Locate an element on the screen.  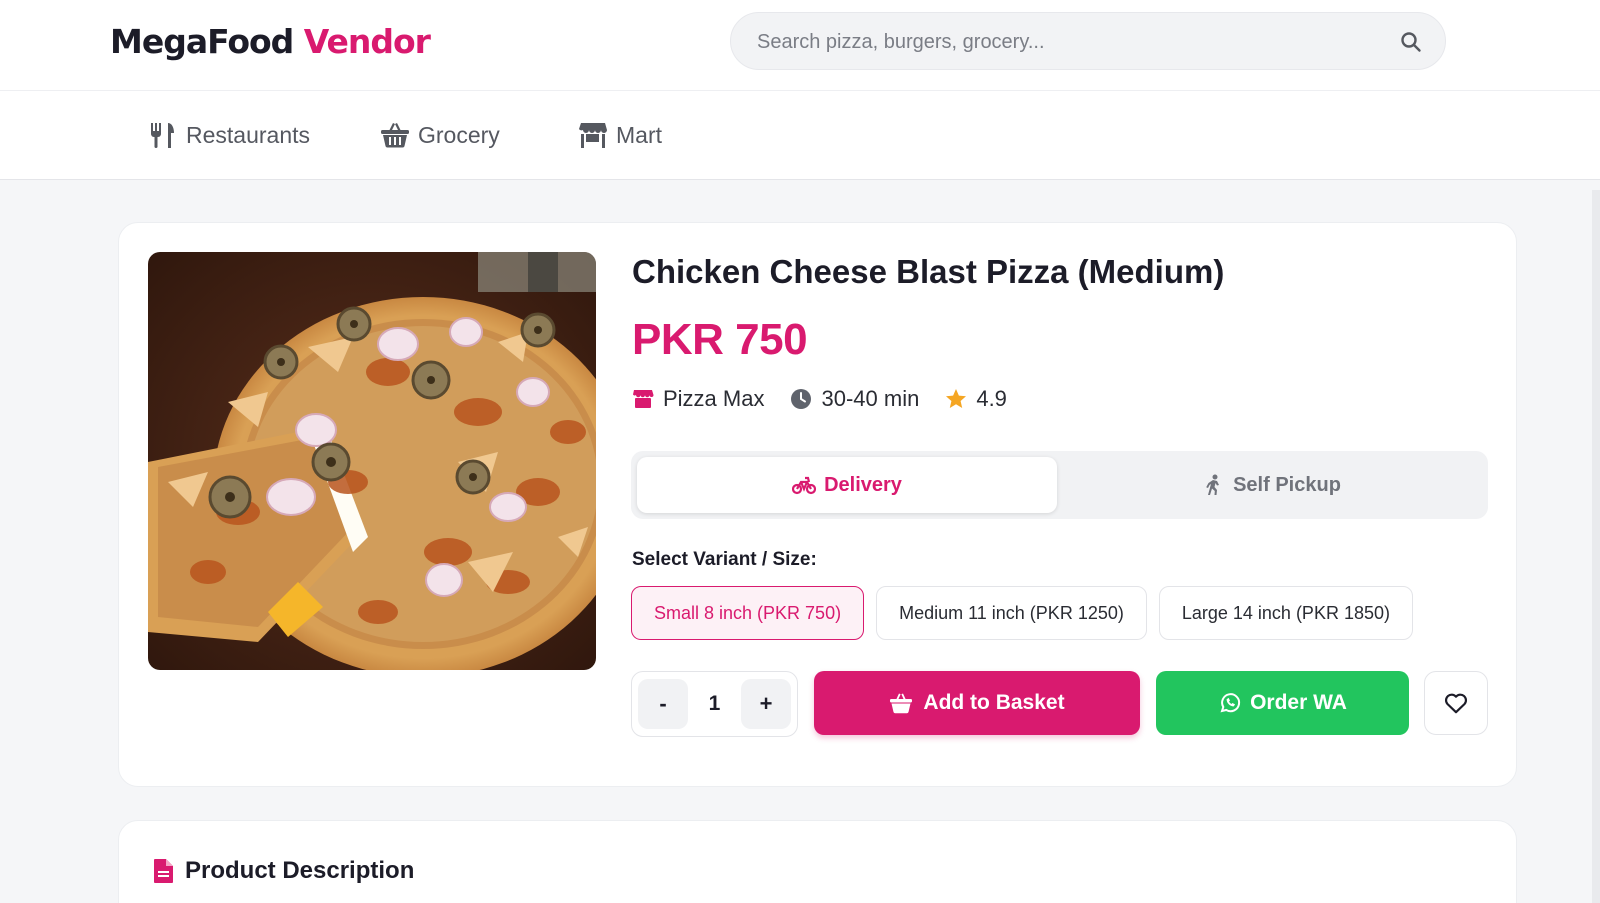
variant-option-small: Small 8 inch (PKR 750) is located at coordinates (748, 613).